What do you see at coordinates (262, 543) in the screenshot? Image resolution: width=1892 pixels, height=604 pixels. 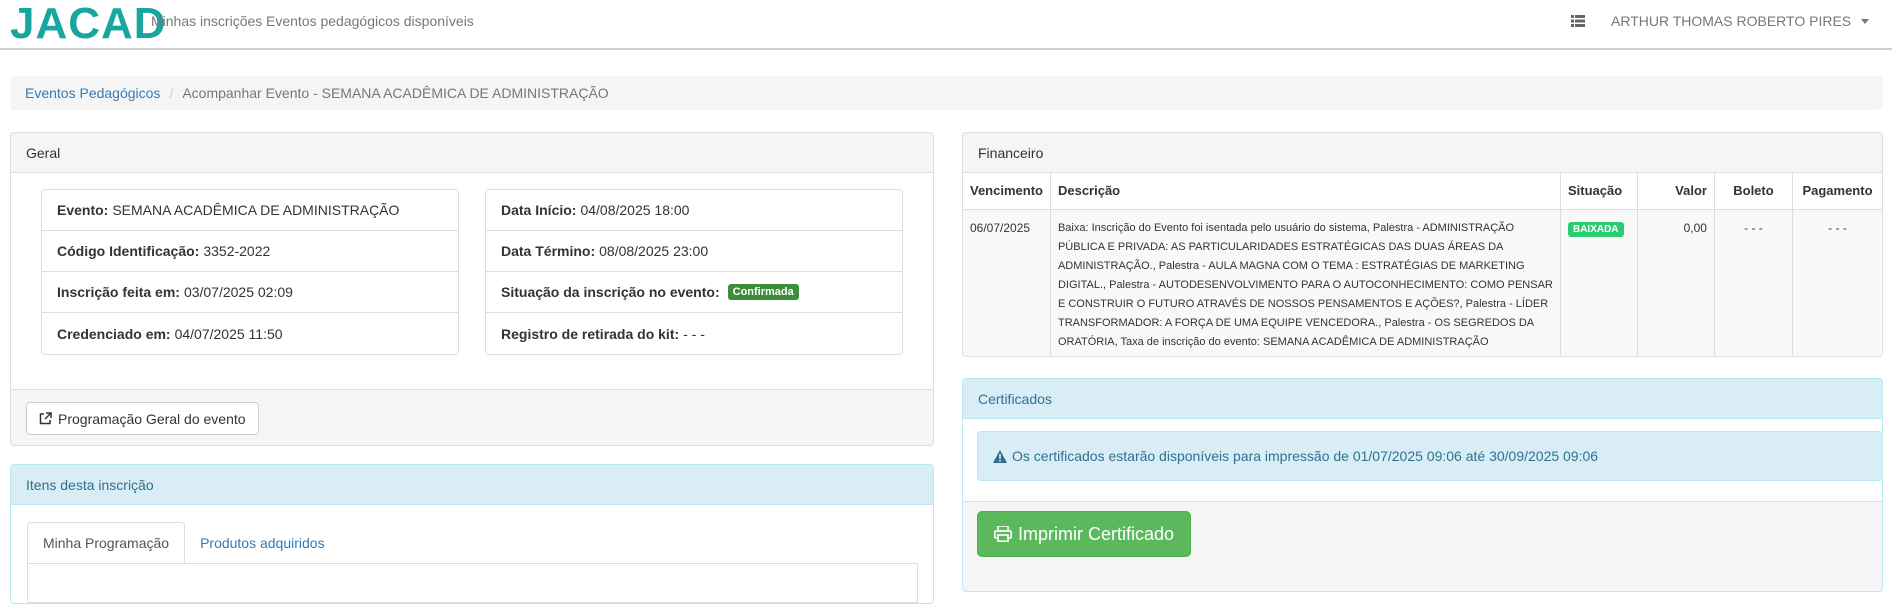 I see `tab-produtos-adquiridos: Produtos adquiridos` at bounding box center [262, 543].